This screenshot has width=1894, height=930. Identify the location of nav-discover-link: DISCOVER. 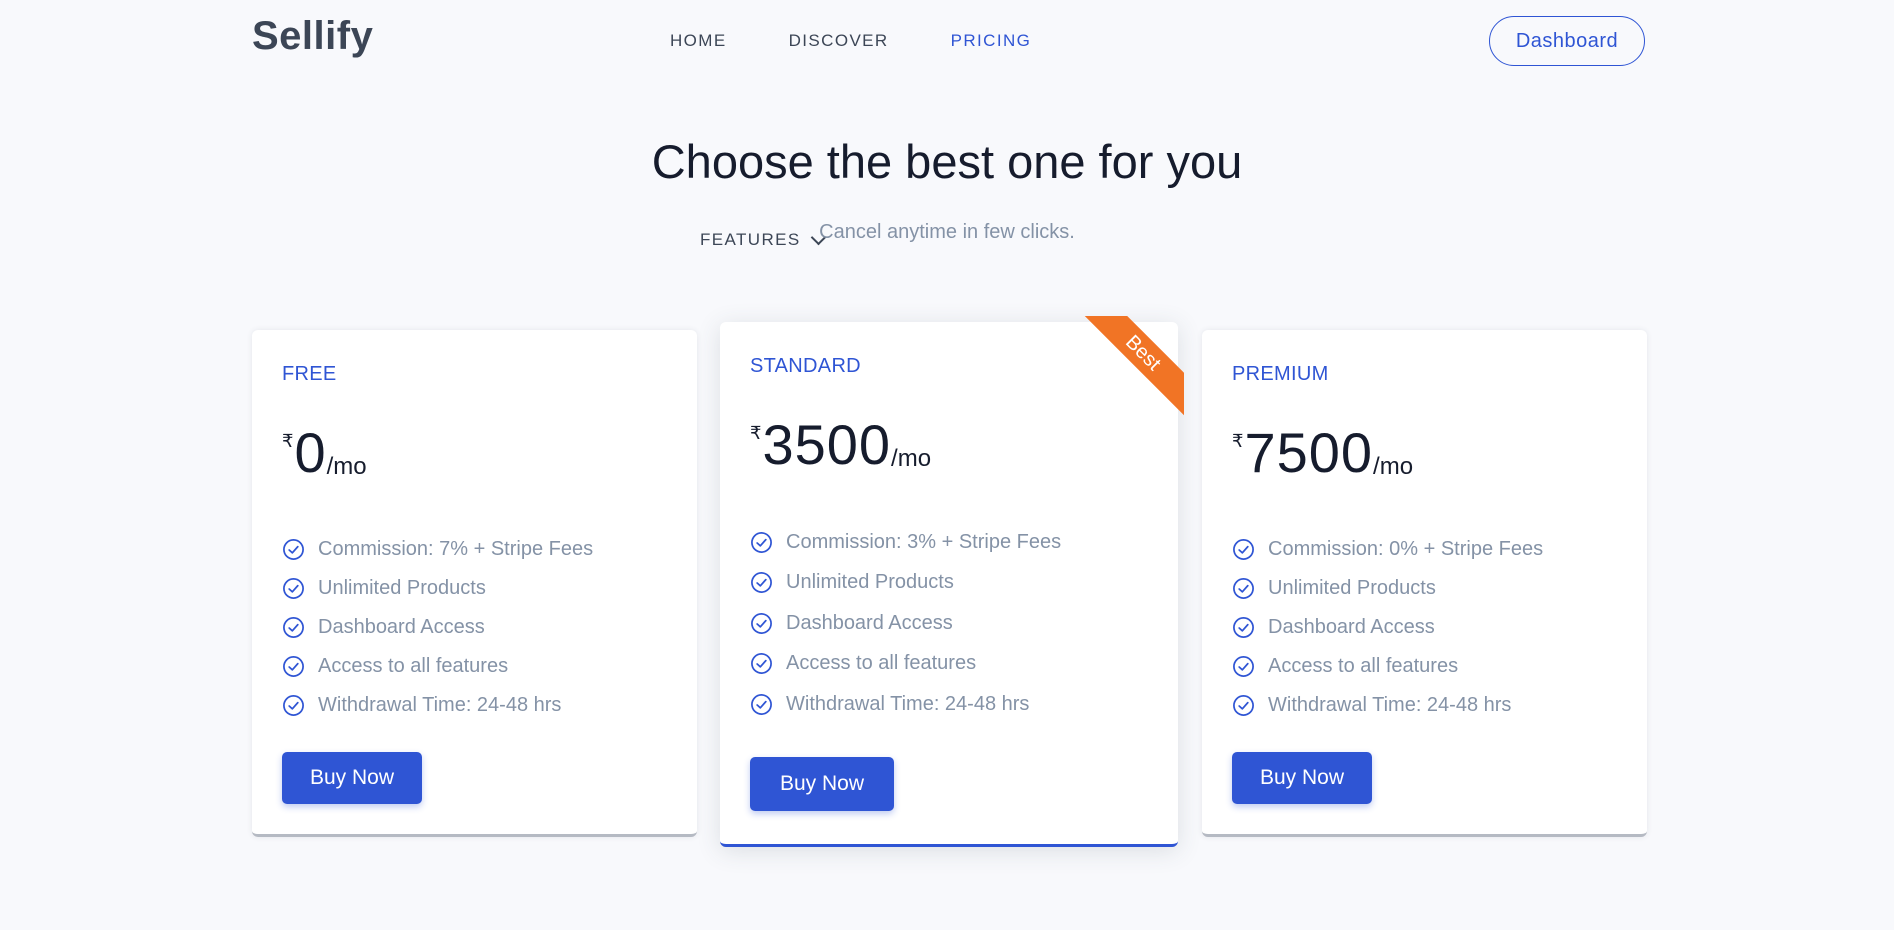
(839, 41).